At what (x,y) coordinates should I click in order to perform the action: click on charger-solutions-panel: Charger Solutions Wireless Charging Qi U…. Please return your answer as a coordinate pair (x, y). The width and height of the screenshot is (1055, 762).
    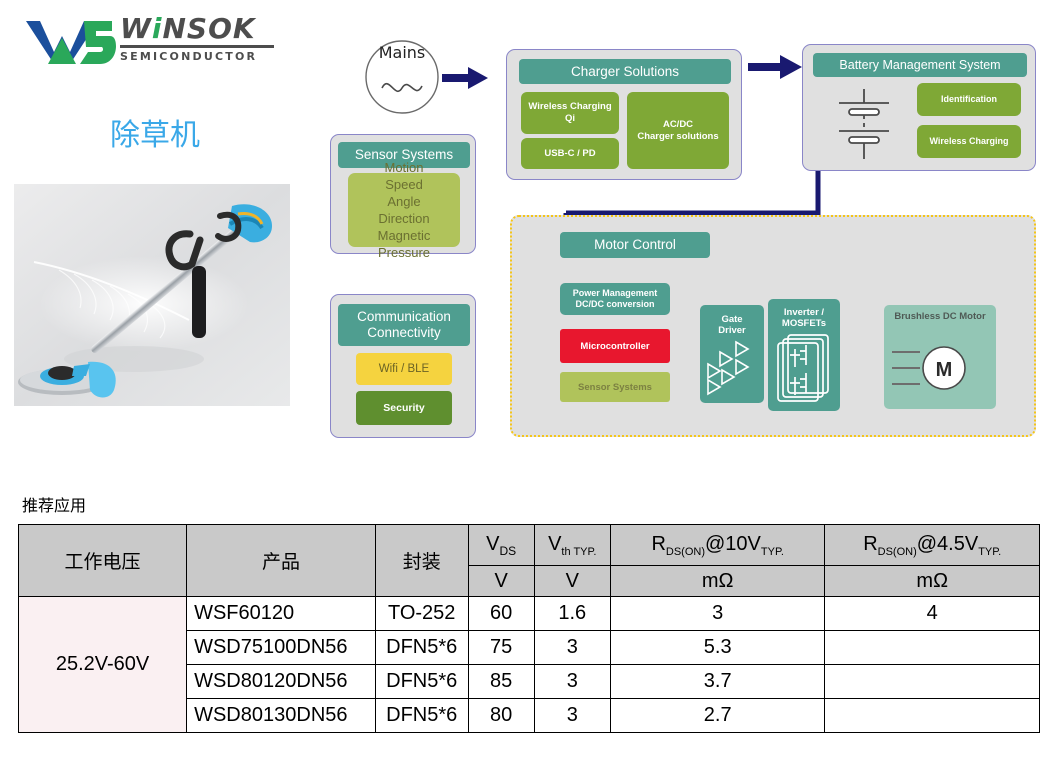
    Looking at the image, I should click on (624, 114).